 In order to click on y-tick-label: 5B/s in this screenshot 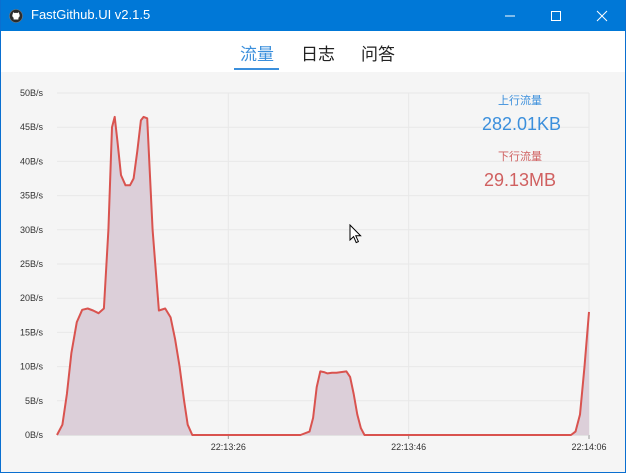, I will do `click(34, 401)`.